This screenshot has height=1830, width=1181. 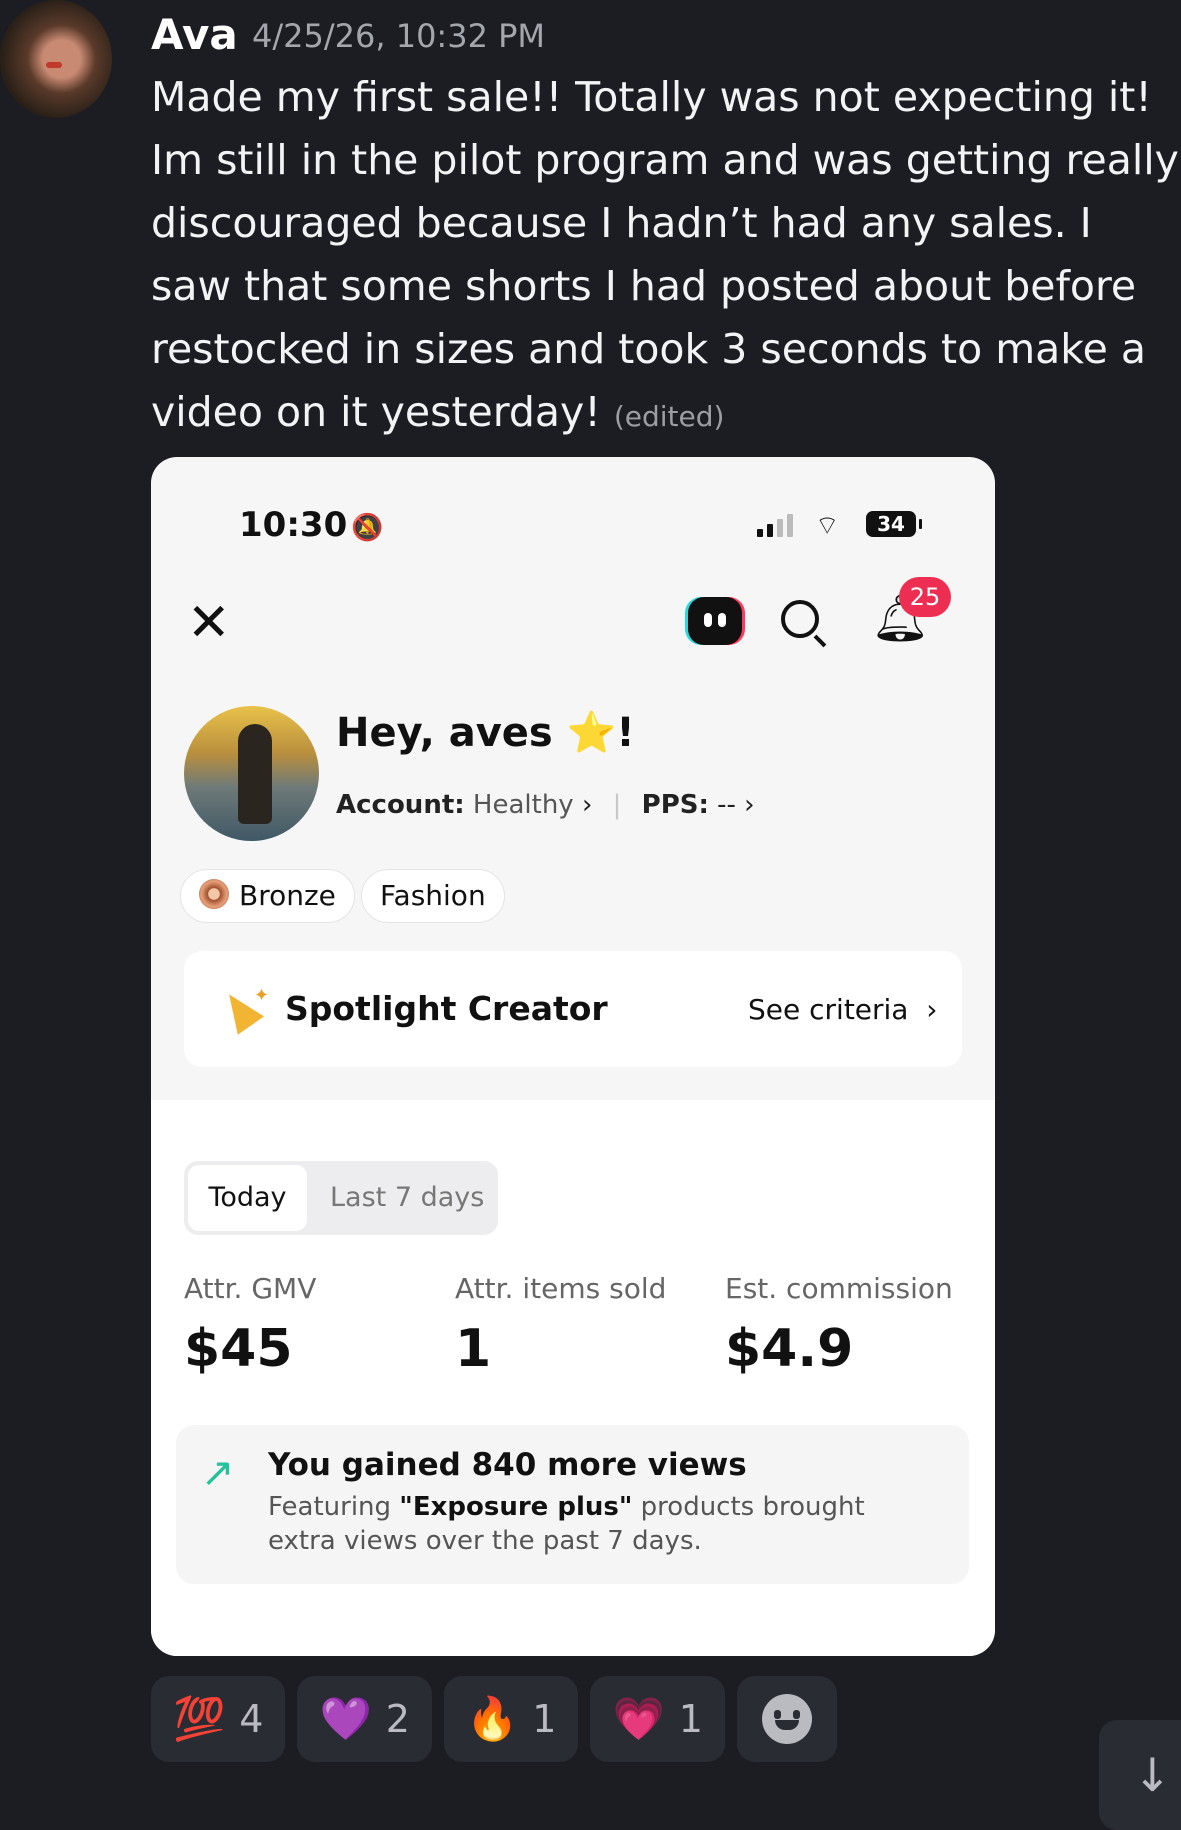 I want to click on add-reaction-button, so click(x=786, y=1719).